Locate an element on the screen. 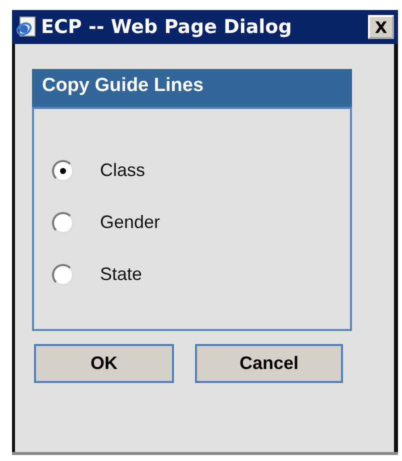 The width and height of the screenshot is (402, 461). option-label: Gender is located at coordinates (130, 222).